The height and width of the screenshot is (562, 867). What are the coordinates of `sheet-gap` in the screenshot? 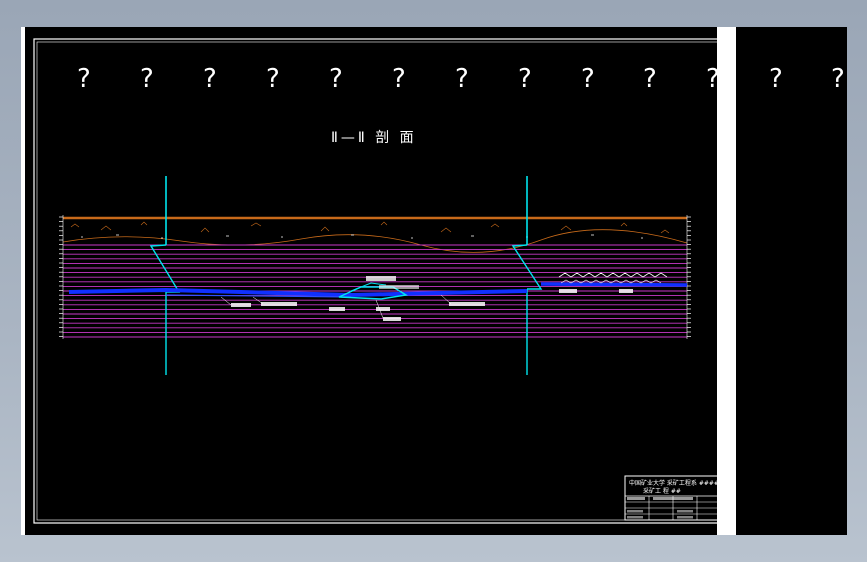 It's located at (726, 281).